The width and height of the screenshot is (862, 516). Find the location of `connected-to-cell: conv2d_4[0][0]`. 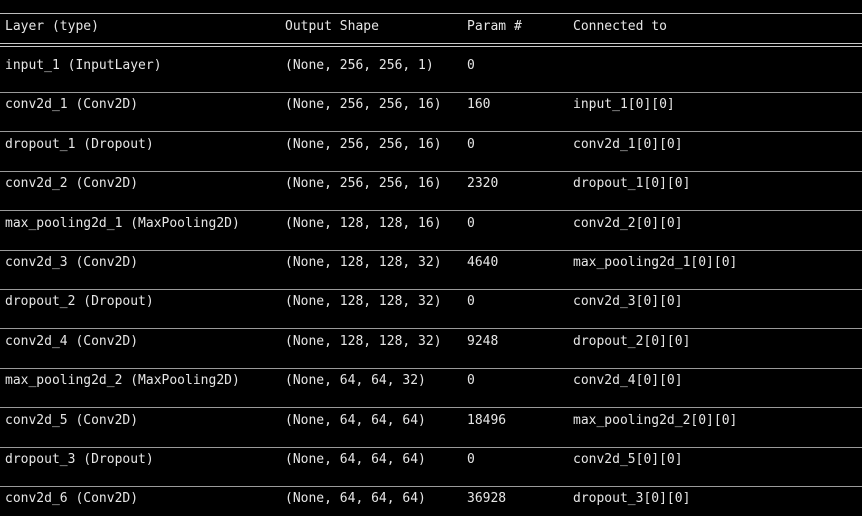

connected-to-cell: conv2d_4[0][0] is located at coordinates (628, 380).